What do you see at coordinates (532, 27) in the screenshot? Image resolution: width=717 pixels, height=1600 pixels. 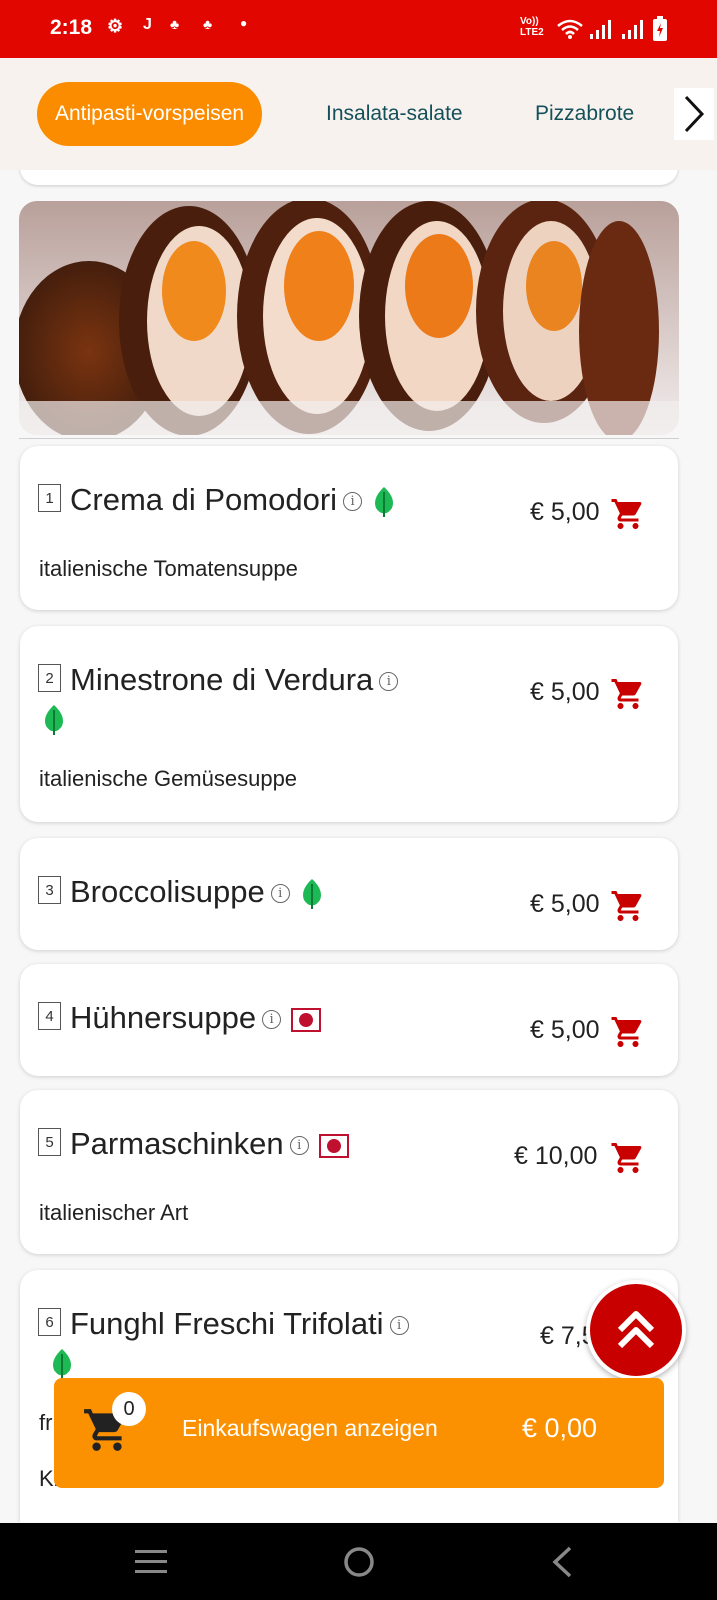 I see `network-type: Vo)) LTE2` at bounding box center [532, 27].